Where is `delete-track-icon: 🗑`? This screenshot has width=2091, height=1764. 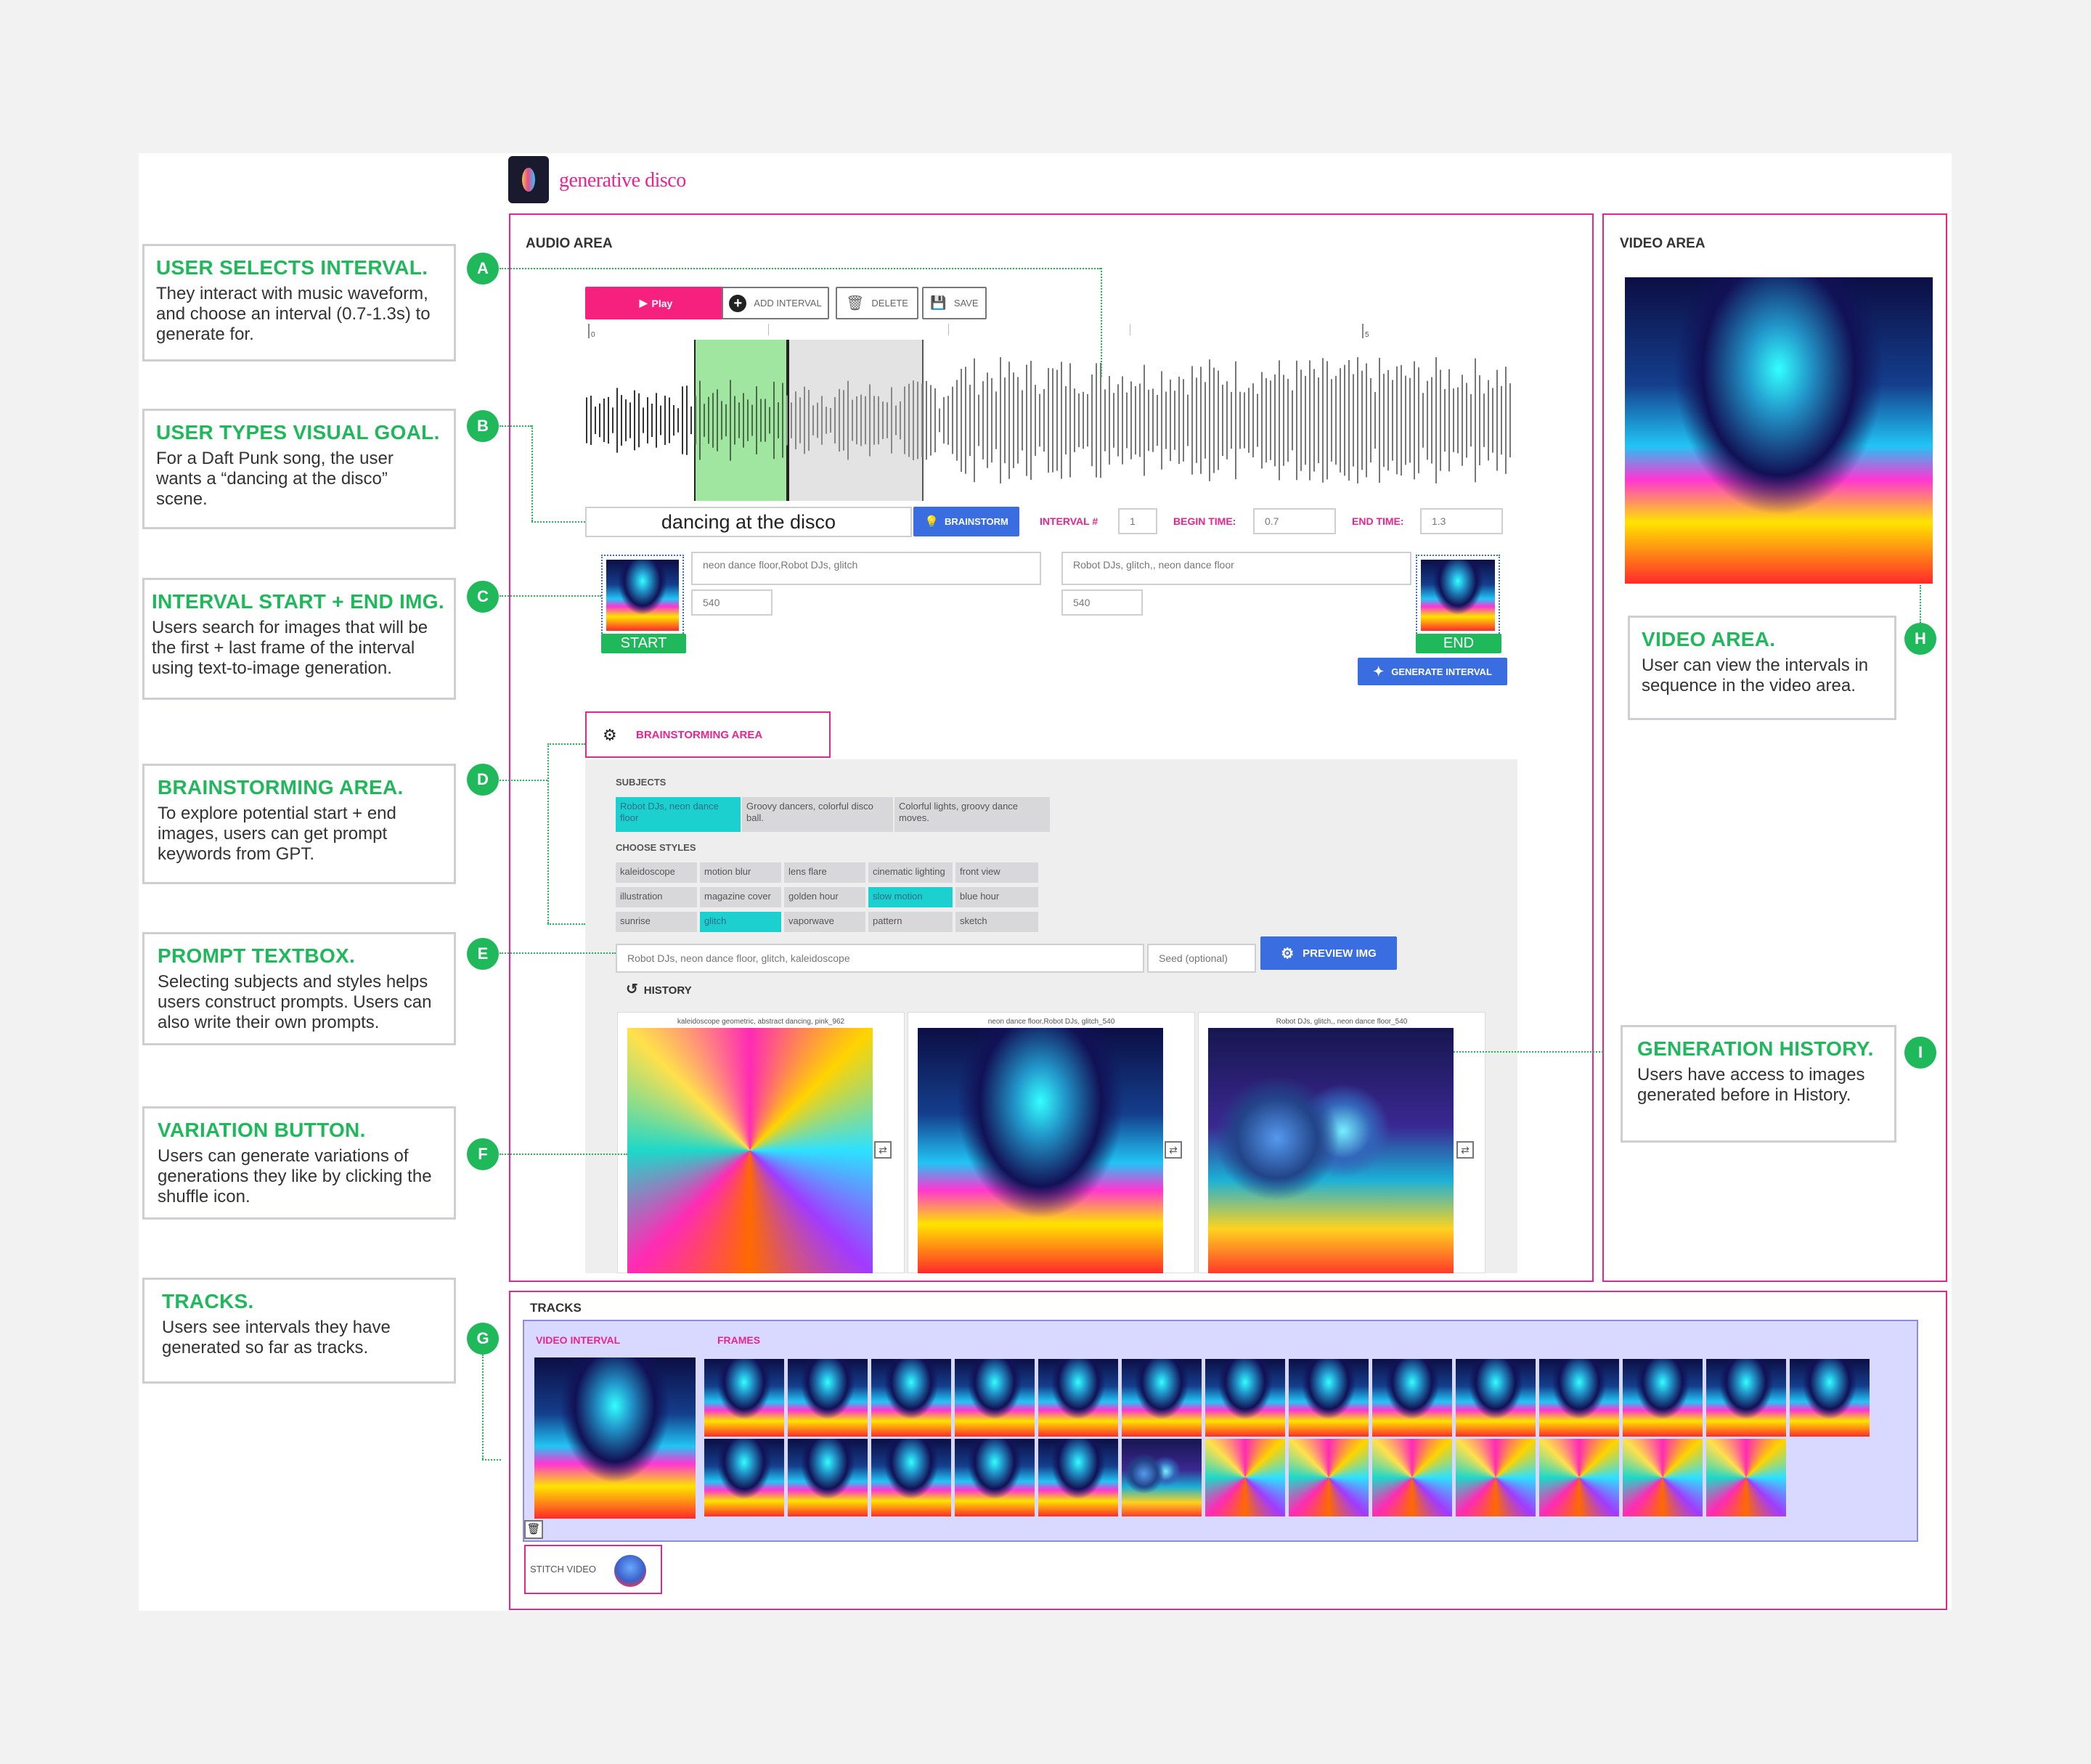 delete-track-icon: 🗑 is located at coordinates (534, 1530).